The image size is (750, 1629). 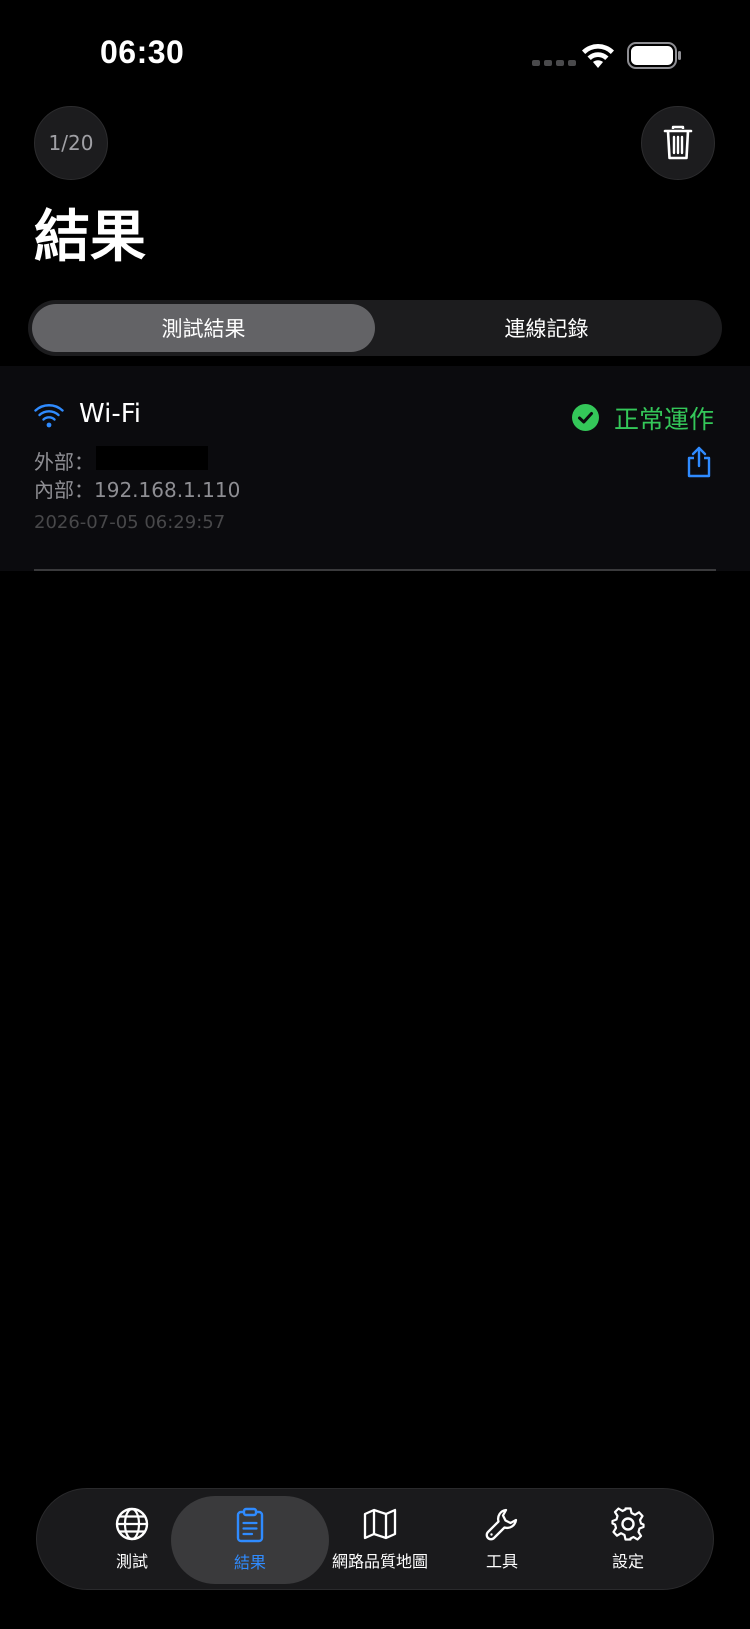 What do you see at coordinates (546, 328) in the screenshot?
I see `segment-connection-log: 連線記錄` at bounding box center [546, 328].